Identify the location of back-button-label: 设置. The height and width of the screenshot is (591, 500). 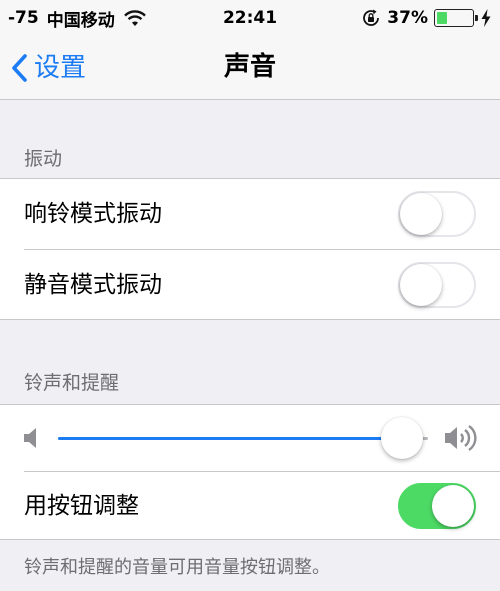
(60, 67).